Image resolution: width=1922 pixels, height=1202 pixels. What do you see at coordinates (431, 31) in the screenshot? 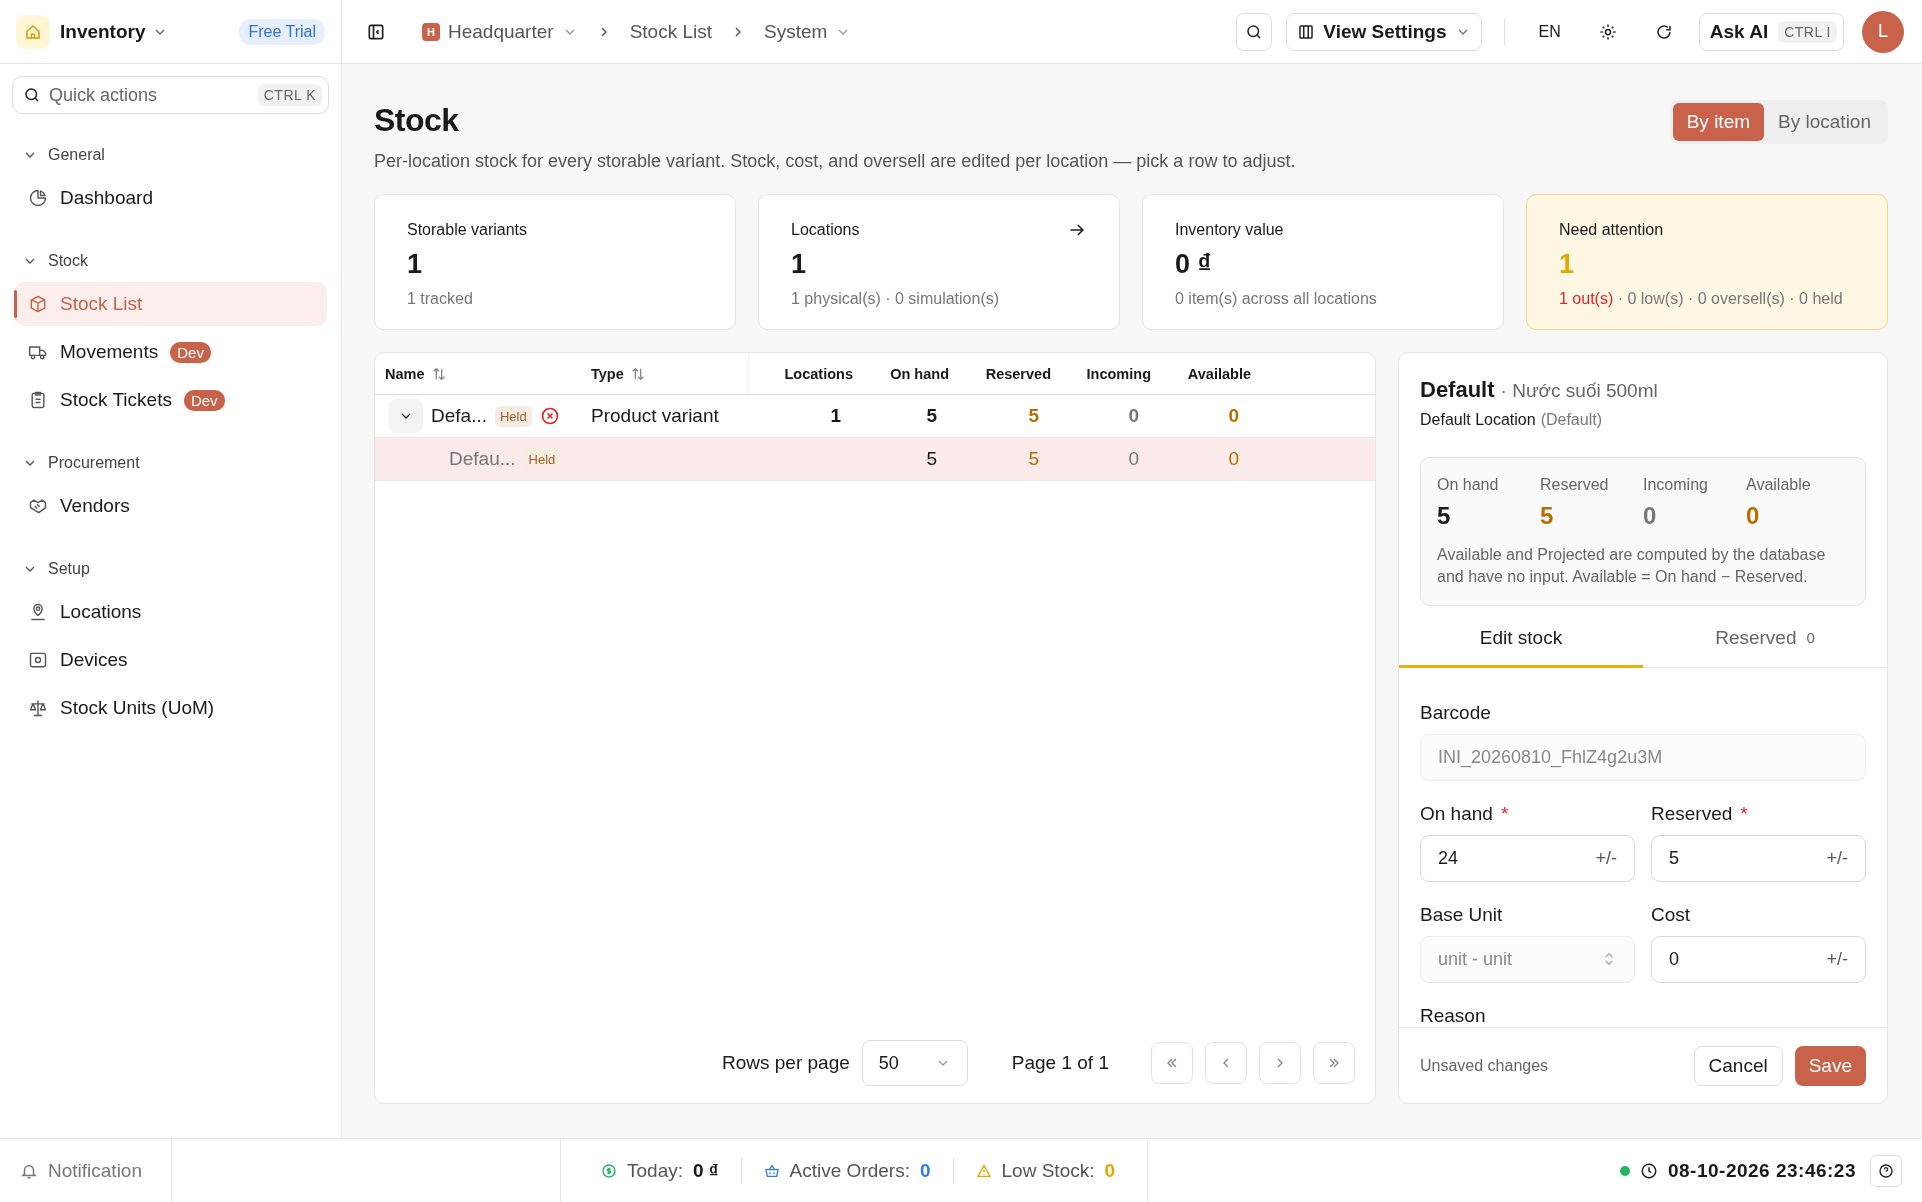
I see `location-badge: H` at bounding box center [431, 31].